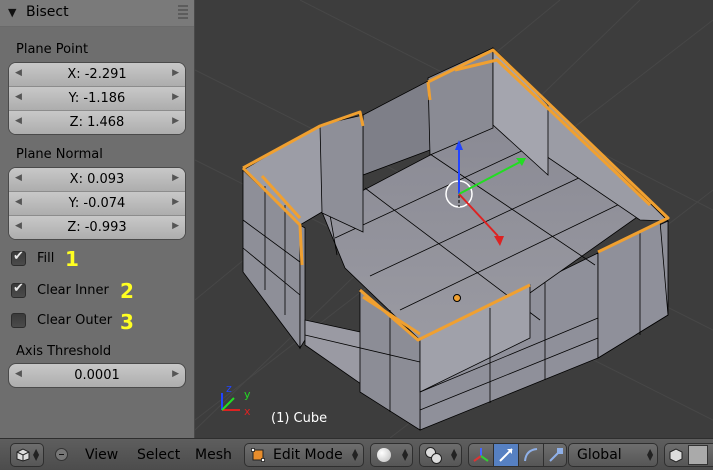 The image size is (713, 470). I want to click on annotation-3: 3, so click(127, 322).